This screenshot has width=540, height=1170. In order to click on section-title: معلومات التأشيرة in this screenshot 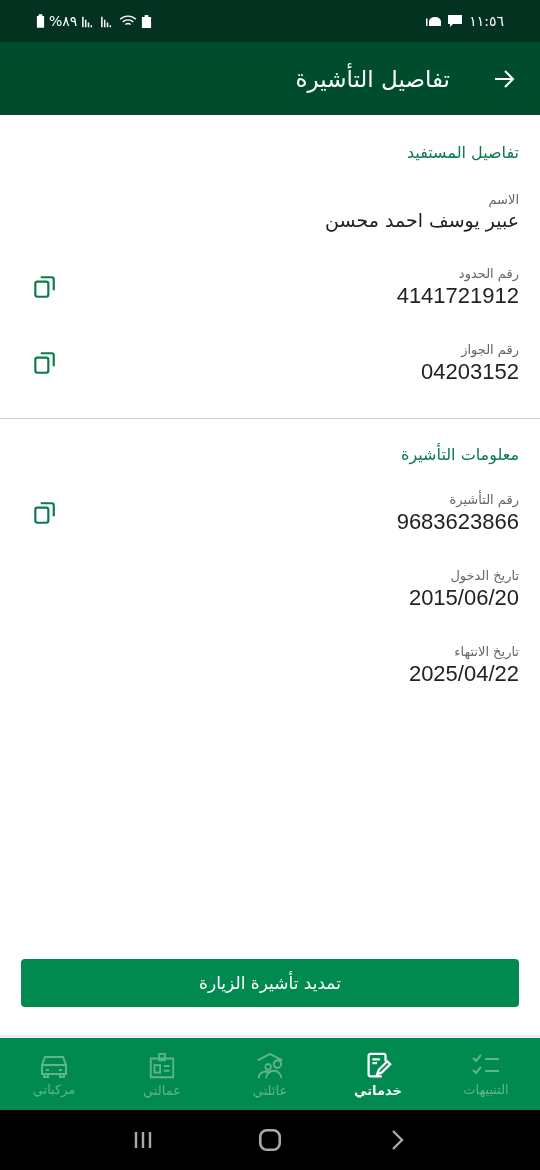, I will do `click(459, 454)`.